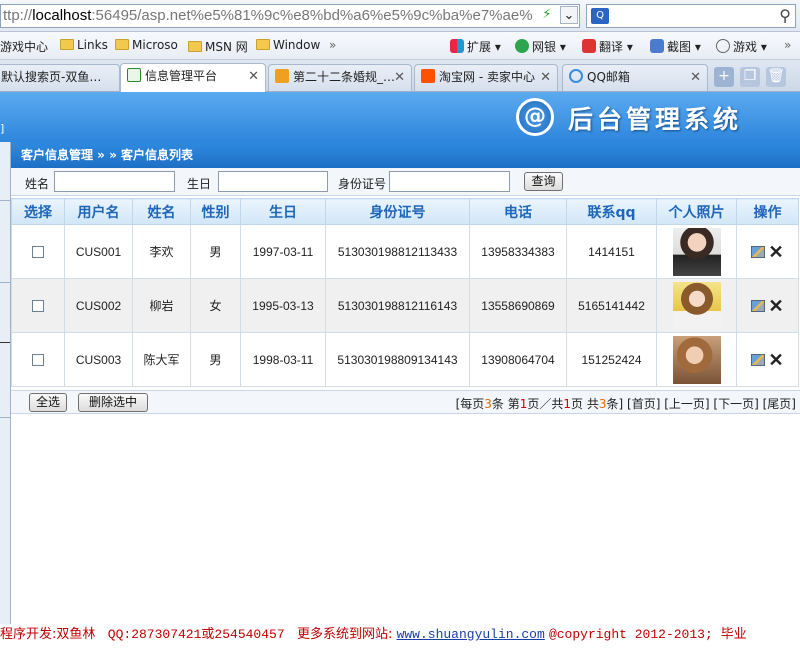 This screenshot has height=649, width=800. What do you see at coordinates (38, 211) in the screenshot?
I see `col-select: 选择` at bounding box center [38, 211].